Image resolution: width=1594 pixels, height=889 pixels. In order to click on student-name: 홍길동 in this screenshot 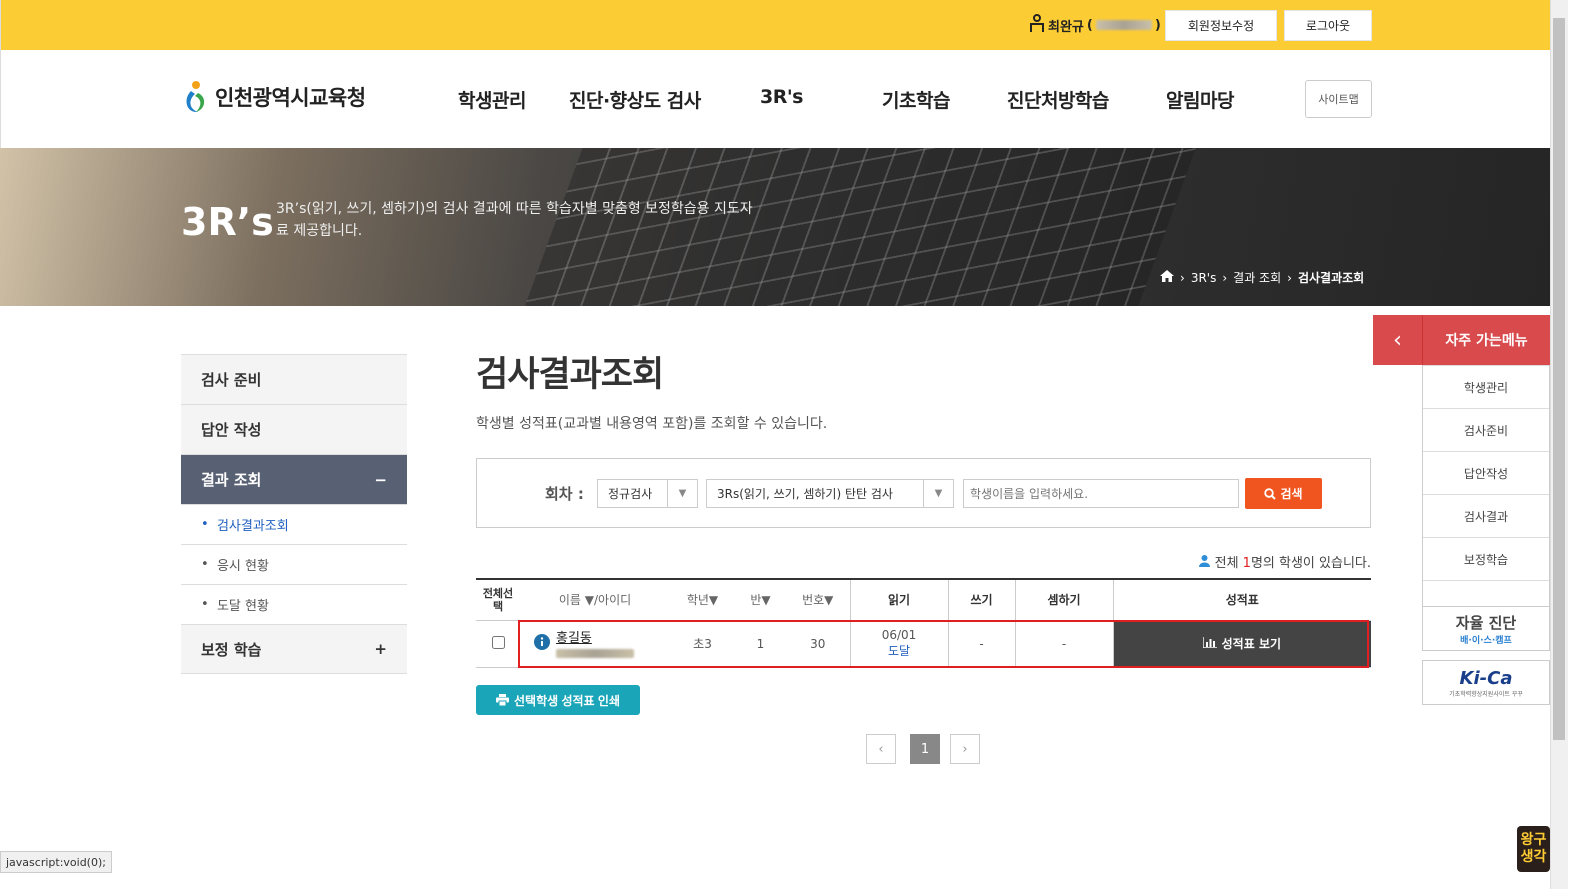, I will do `click(595, 636)`.